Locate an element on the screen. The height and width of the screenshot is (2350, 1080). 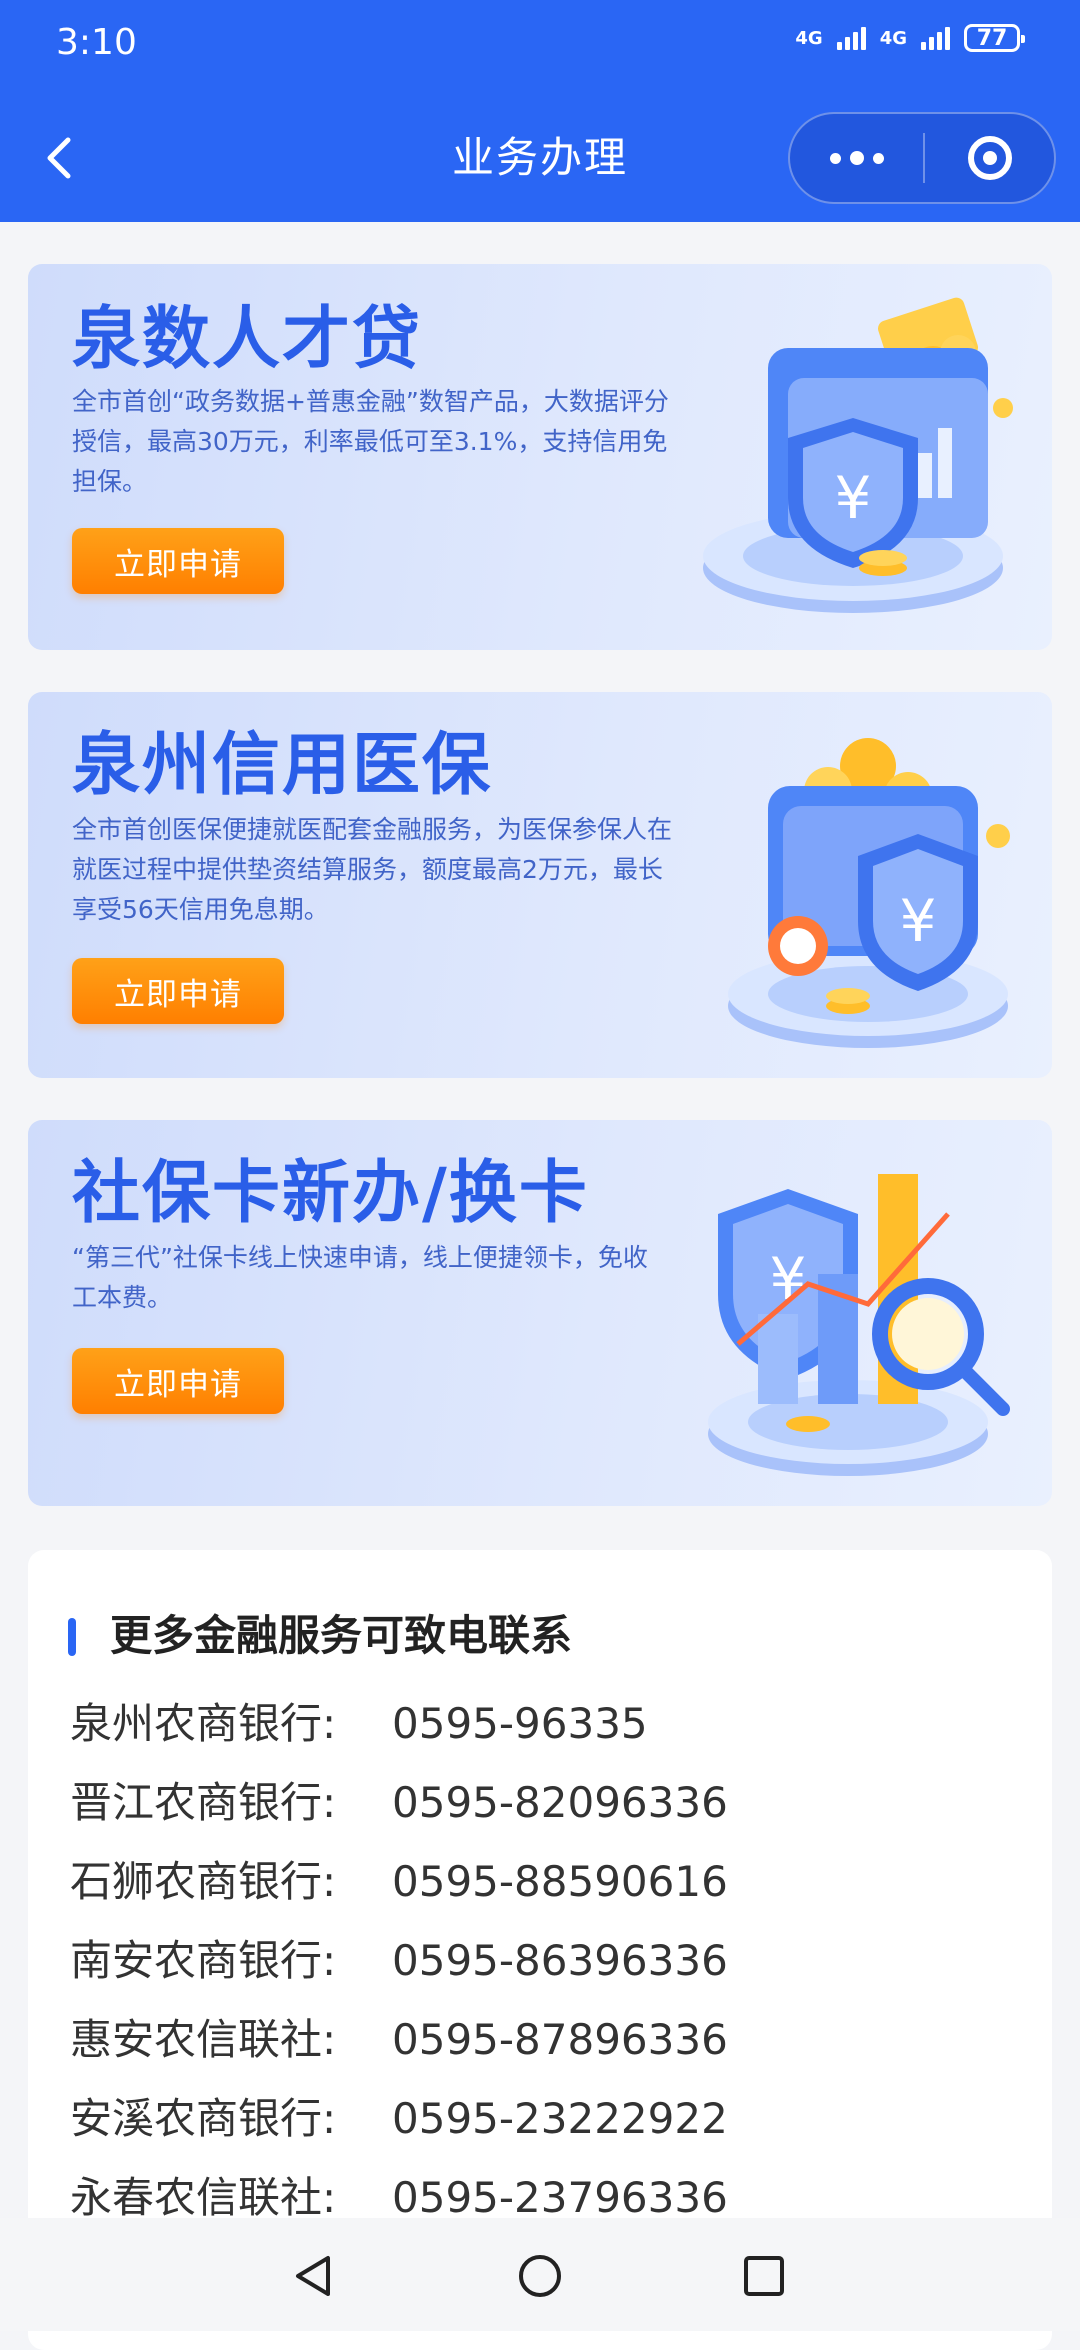
contact-title: 更多金融服务可致电联系 is located at coordinates (341, 1635).